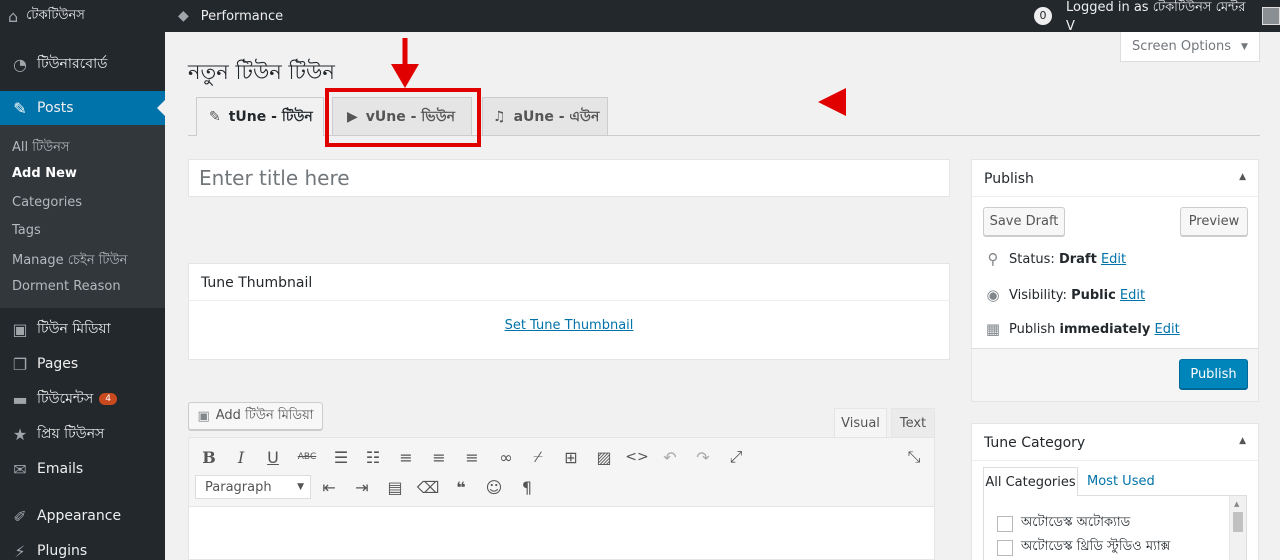  I want to click on sidebar-item-appearance: ✐ Appearance, so click(82, 516).